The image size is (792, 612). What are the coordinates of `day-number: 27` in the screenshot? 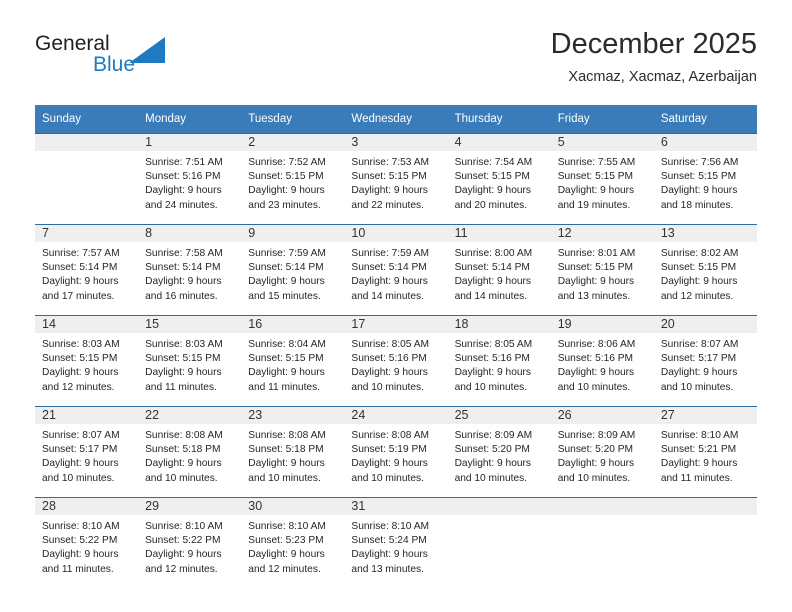 It's located at (705, 415).